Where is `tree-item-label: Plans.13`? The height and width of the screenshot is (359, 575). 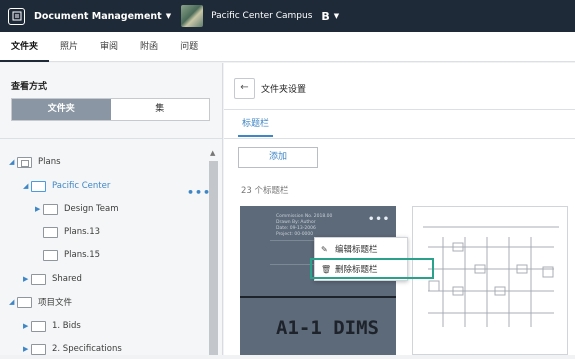 tree-item-label: Plans.13 is located at coordinates (82, 232).